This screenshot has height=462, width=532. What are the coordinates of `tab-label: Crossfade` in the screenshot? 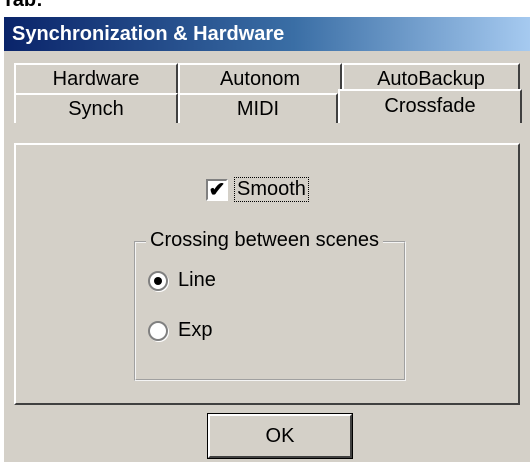 It's located at (430, 106).